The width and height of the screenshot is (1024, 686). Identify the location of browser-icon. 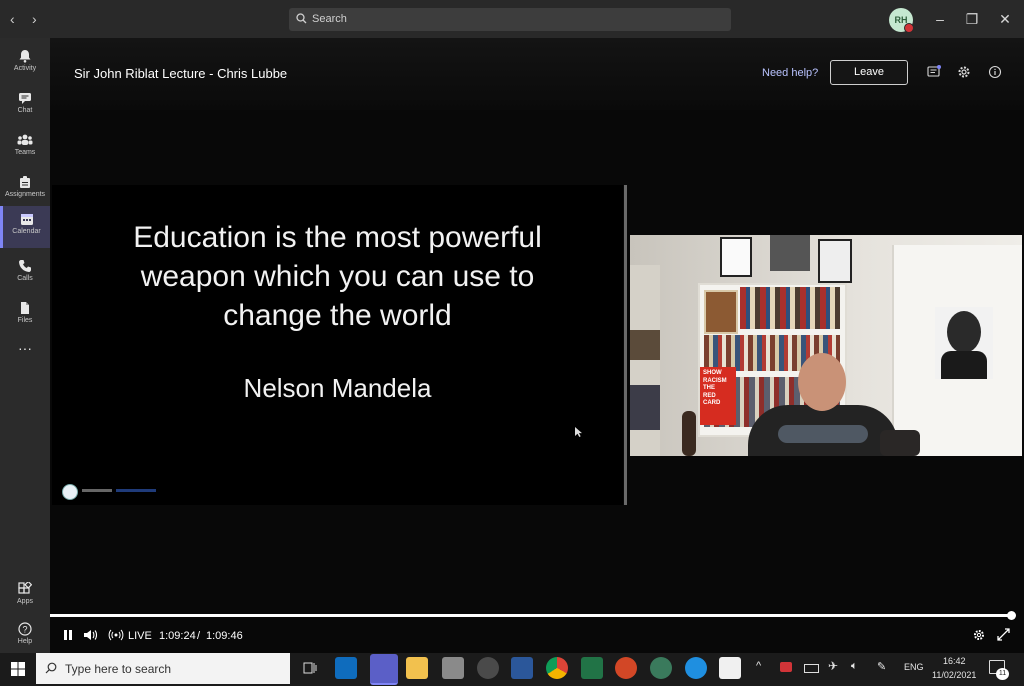
(661, 668).